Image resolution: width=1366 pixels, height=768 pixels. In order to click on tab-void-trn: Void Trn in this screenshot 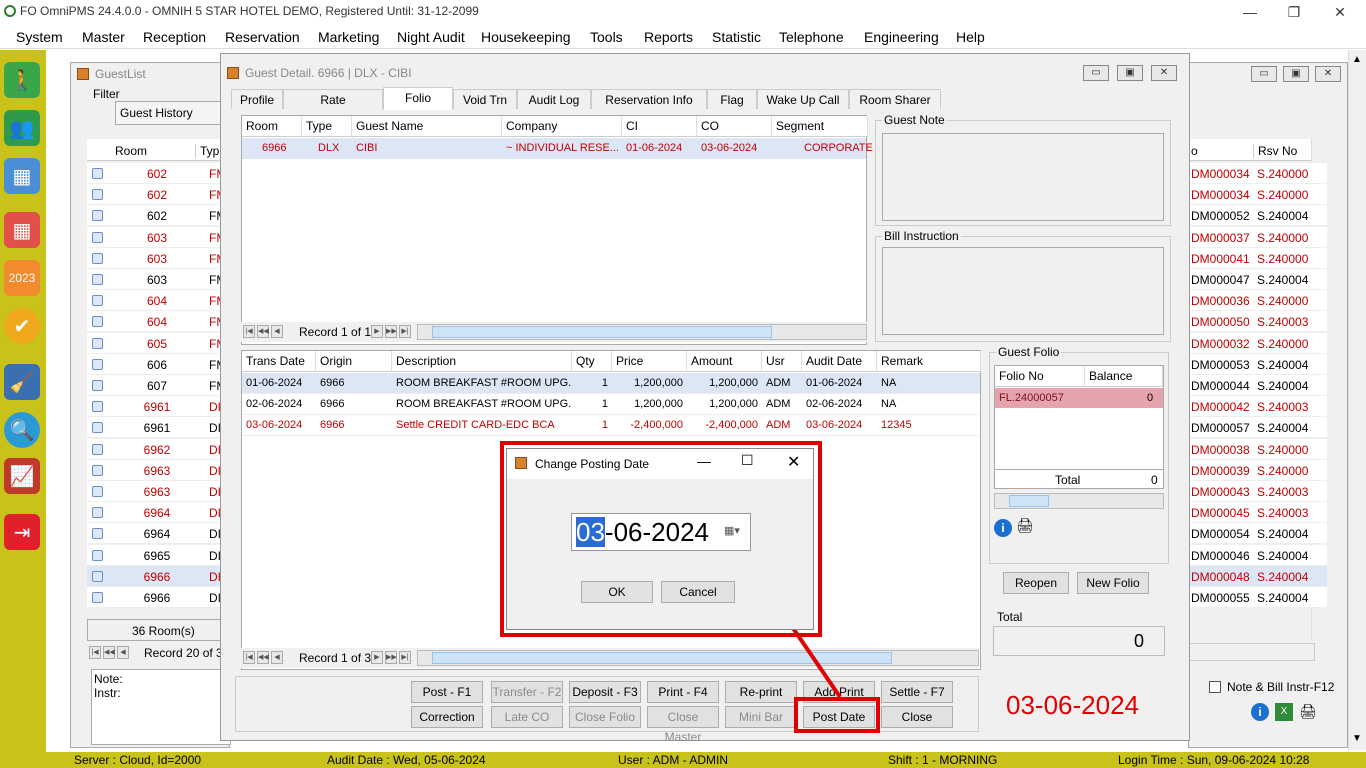, I will do `click(485, 99)`.